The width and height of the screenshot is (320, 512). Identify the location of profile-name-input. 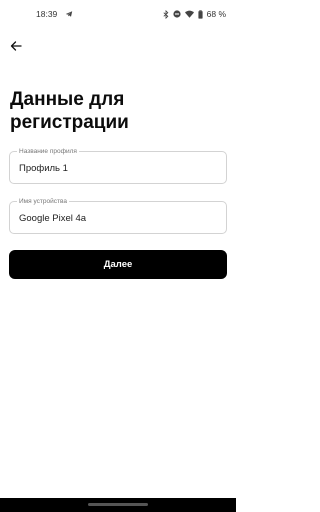
(116, 168).